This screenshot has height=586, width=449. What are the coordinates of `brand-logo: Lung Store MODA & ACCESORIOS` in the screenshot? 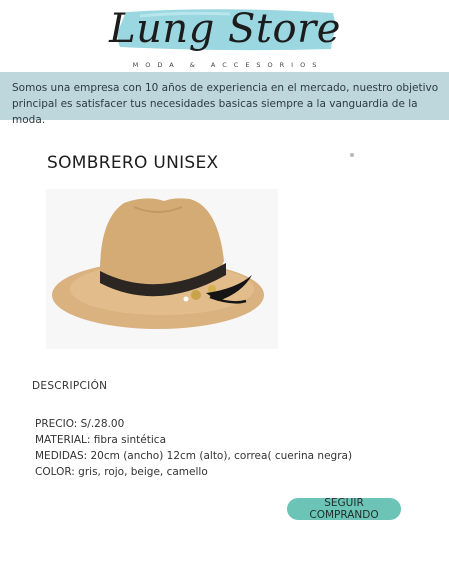 It's located at (224, 36).